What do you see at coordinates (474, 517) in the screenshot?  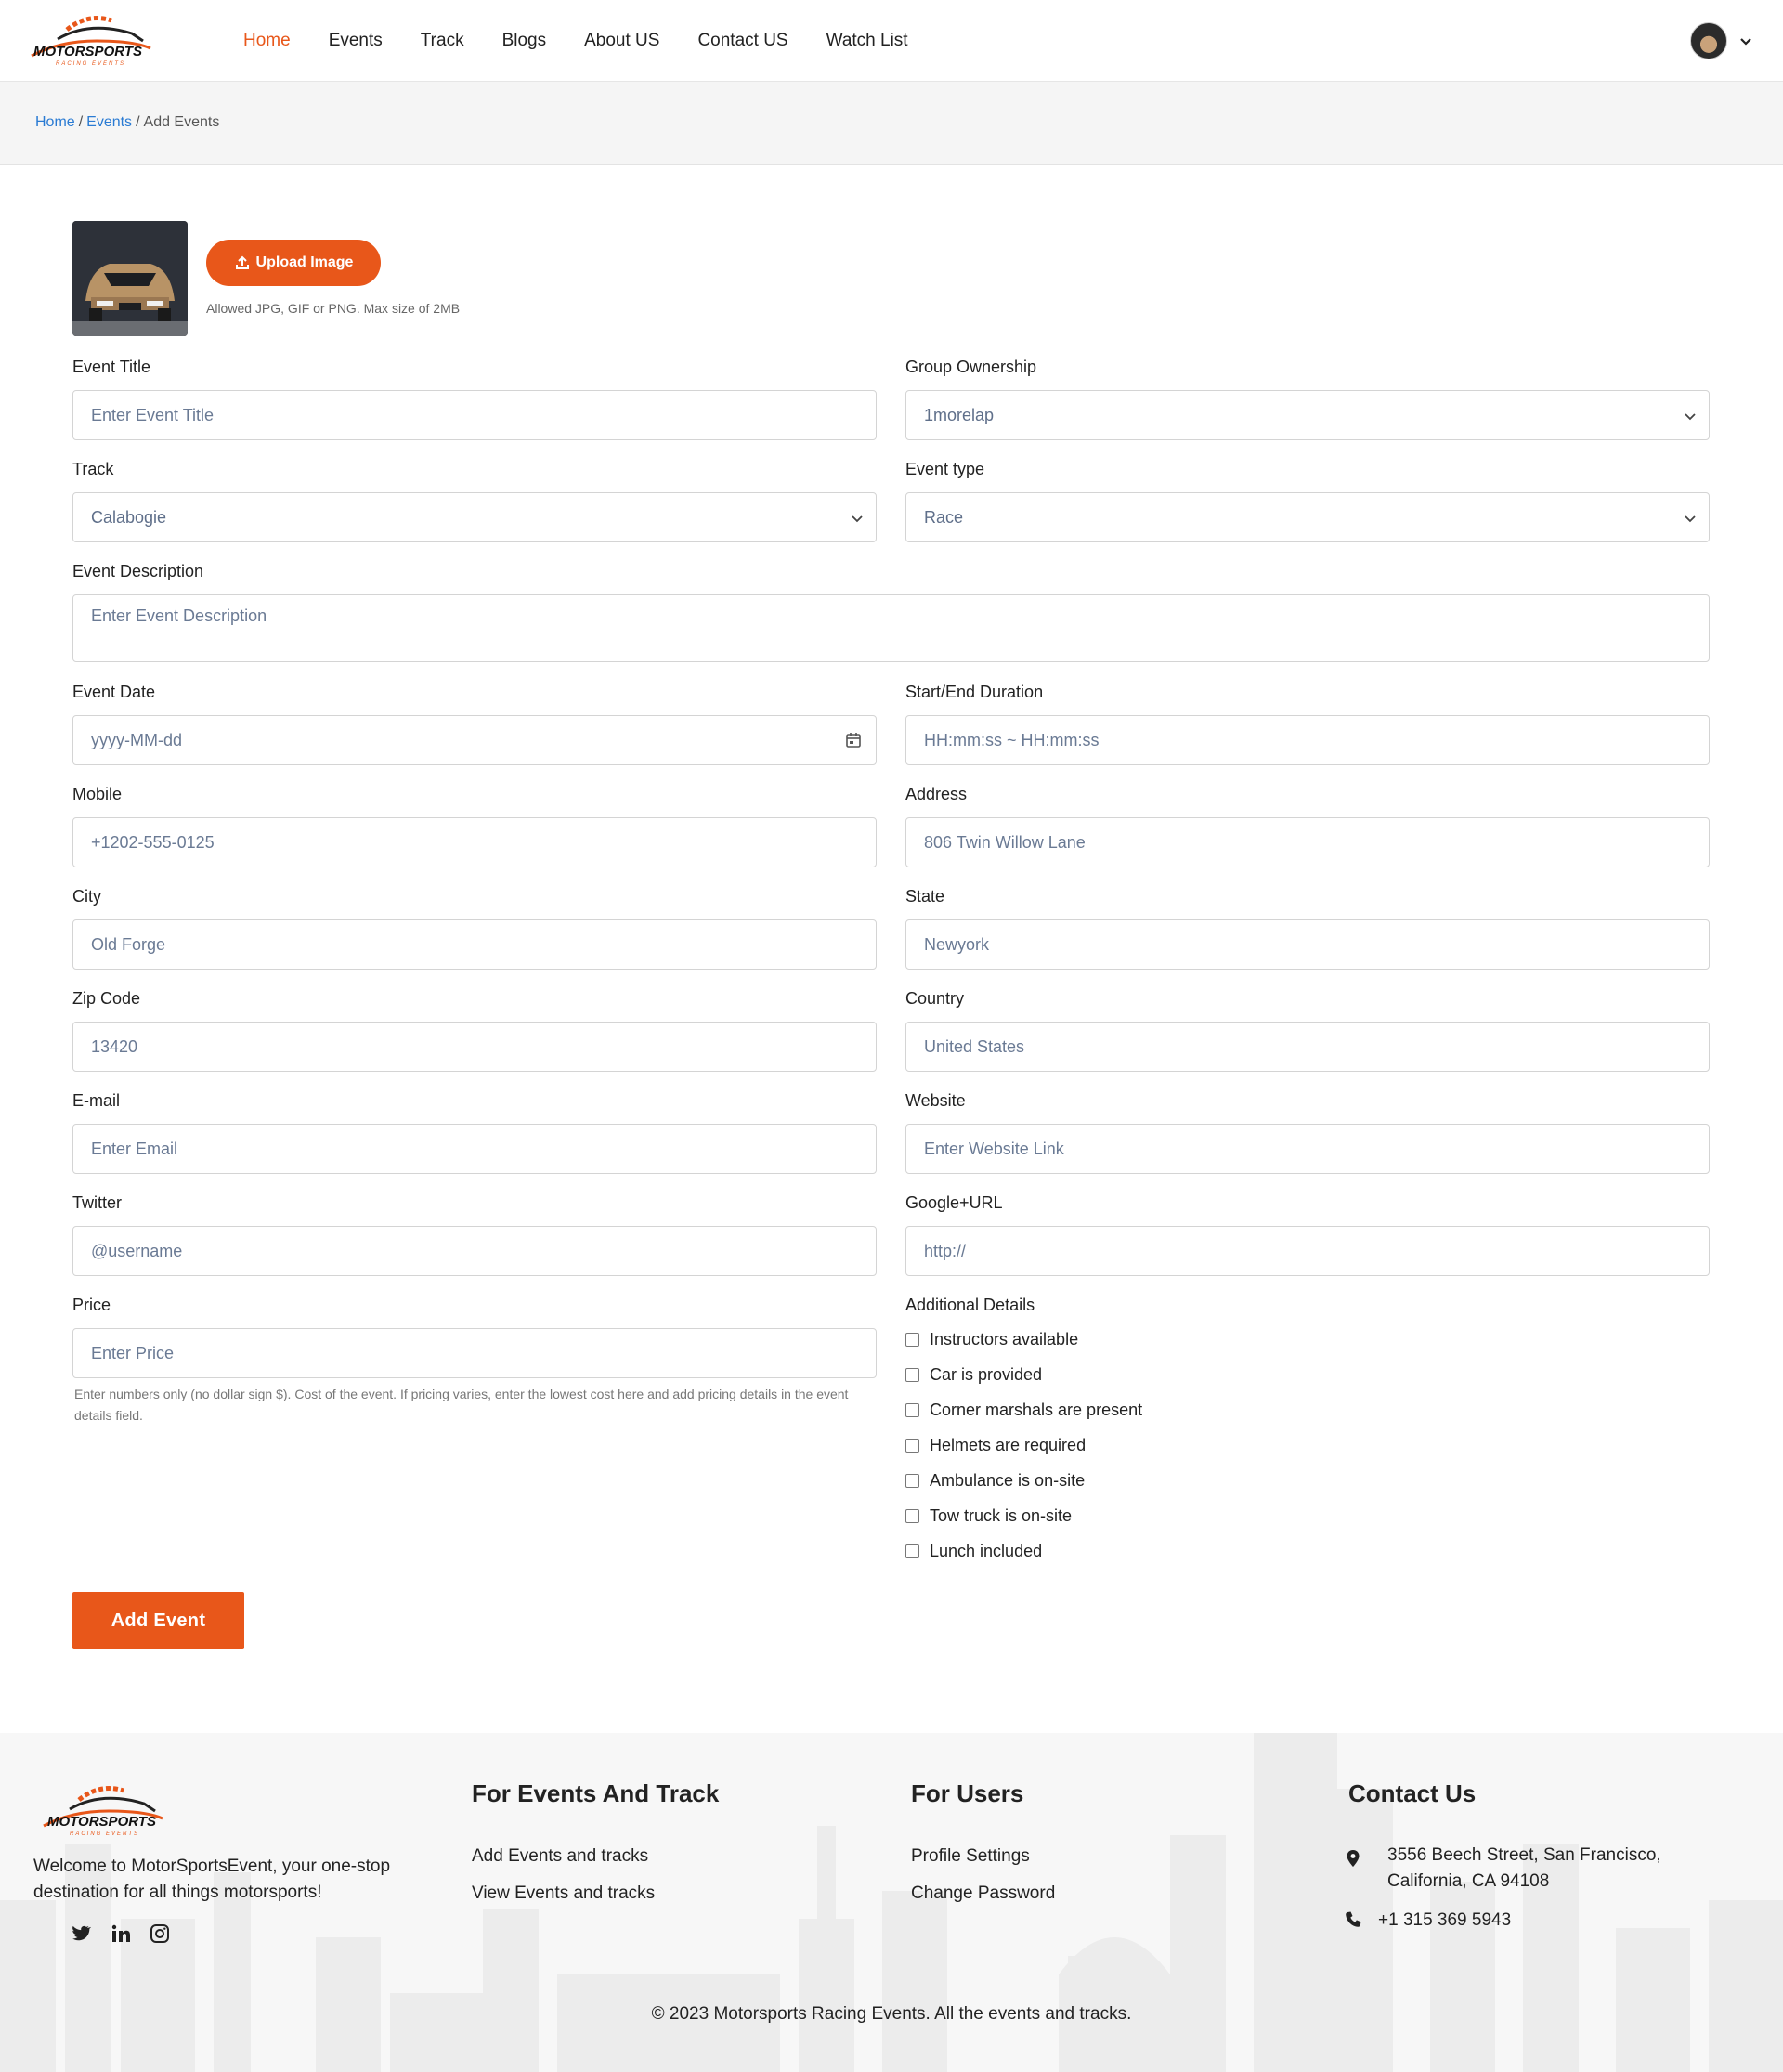 I see `track-select: Calabogie` at bounding box center [474, 517].